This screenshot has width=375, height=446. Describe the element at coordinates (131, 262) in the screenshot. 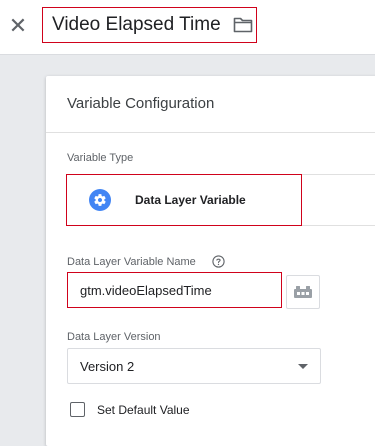

I see `dlv-name-label: Data Layer Variable Name` at that location.